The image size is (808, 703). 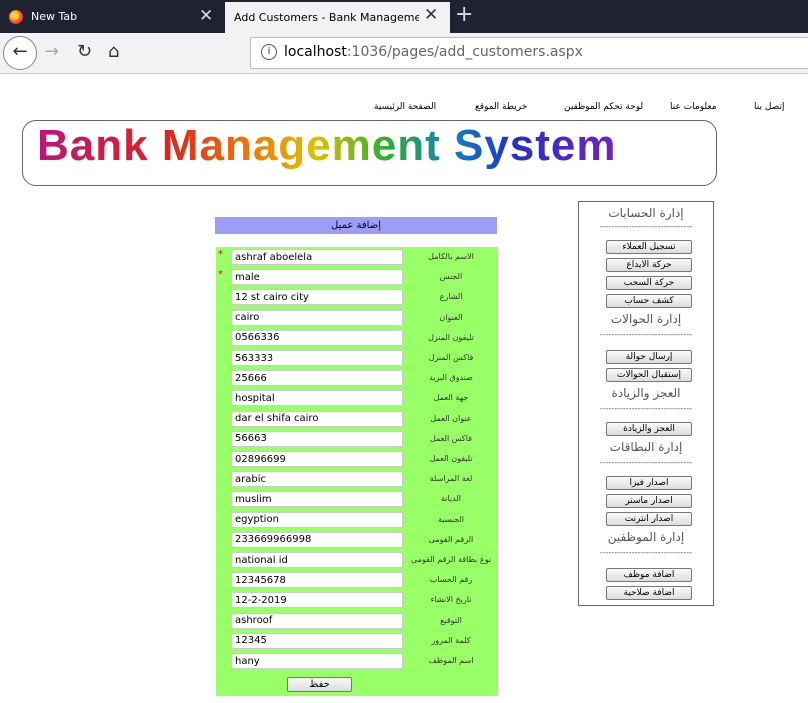 I want to click on form-row: فاكس المنزل, so click(x=357, y=359).